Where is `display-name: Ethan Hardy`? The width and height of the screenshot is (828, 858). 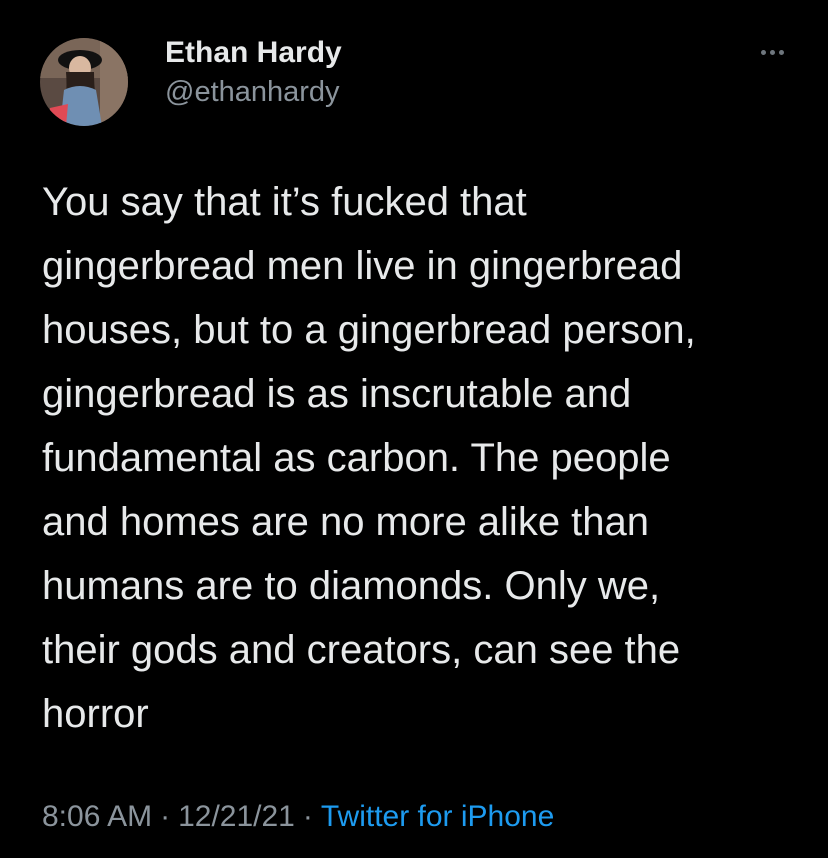
display-name: Ethan Hardy is located at coordinates (253, 53).